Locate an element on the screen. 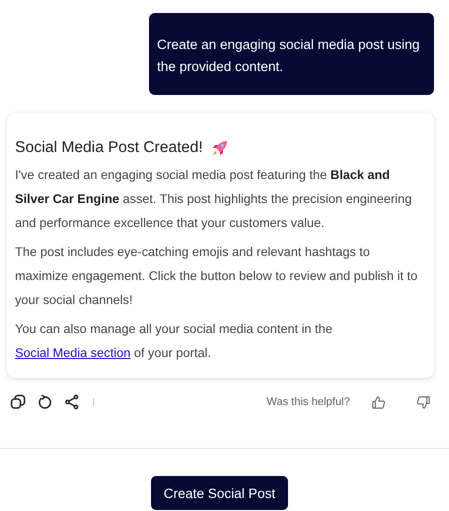 Image resolution: width=449 pixels, height=511 pixels. reply-paragraph: The post includes eye-catching emojis and relevant hashtags to maximize engagement. Click the button below to review and publish it to your social channels! is located at coordinates (217, 276).